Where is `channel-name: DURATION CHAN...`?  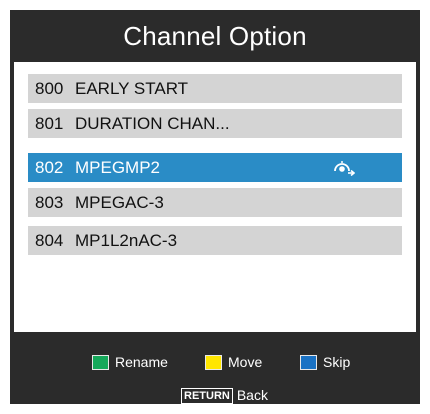 channel-name: DURATION CHAN... is located at coordinates (152, 123).